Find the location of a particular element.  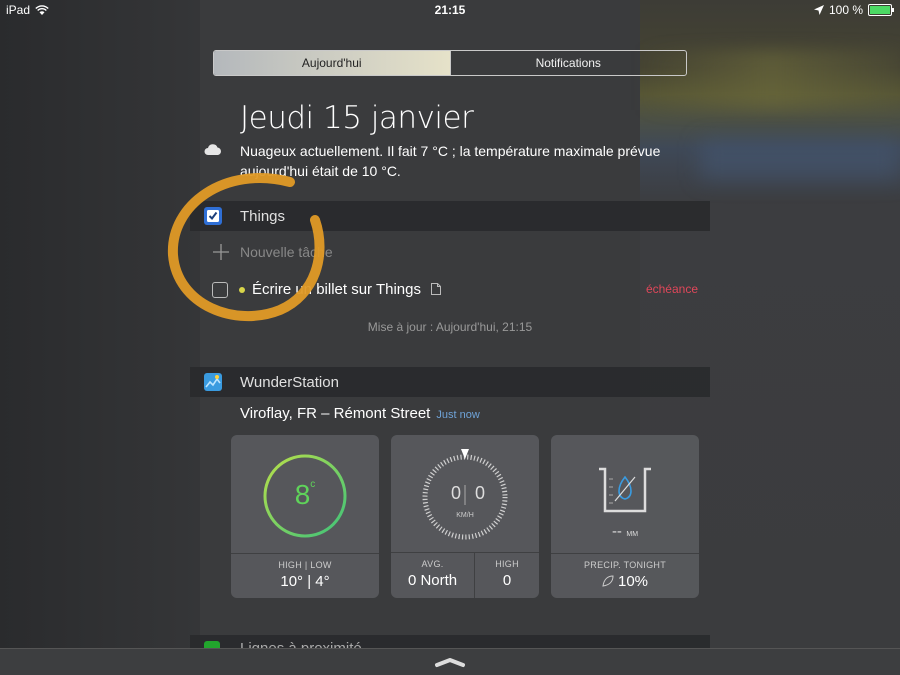

wunderstation-header: WunderStation is located at coordinates (450, 382).